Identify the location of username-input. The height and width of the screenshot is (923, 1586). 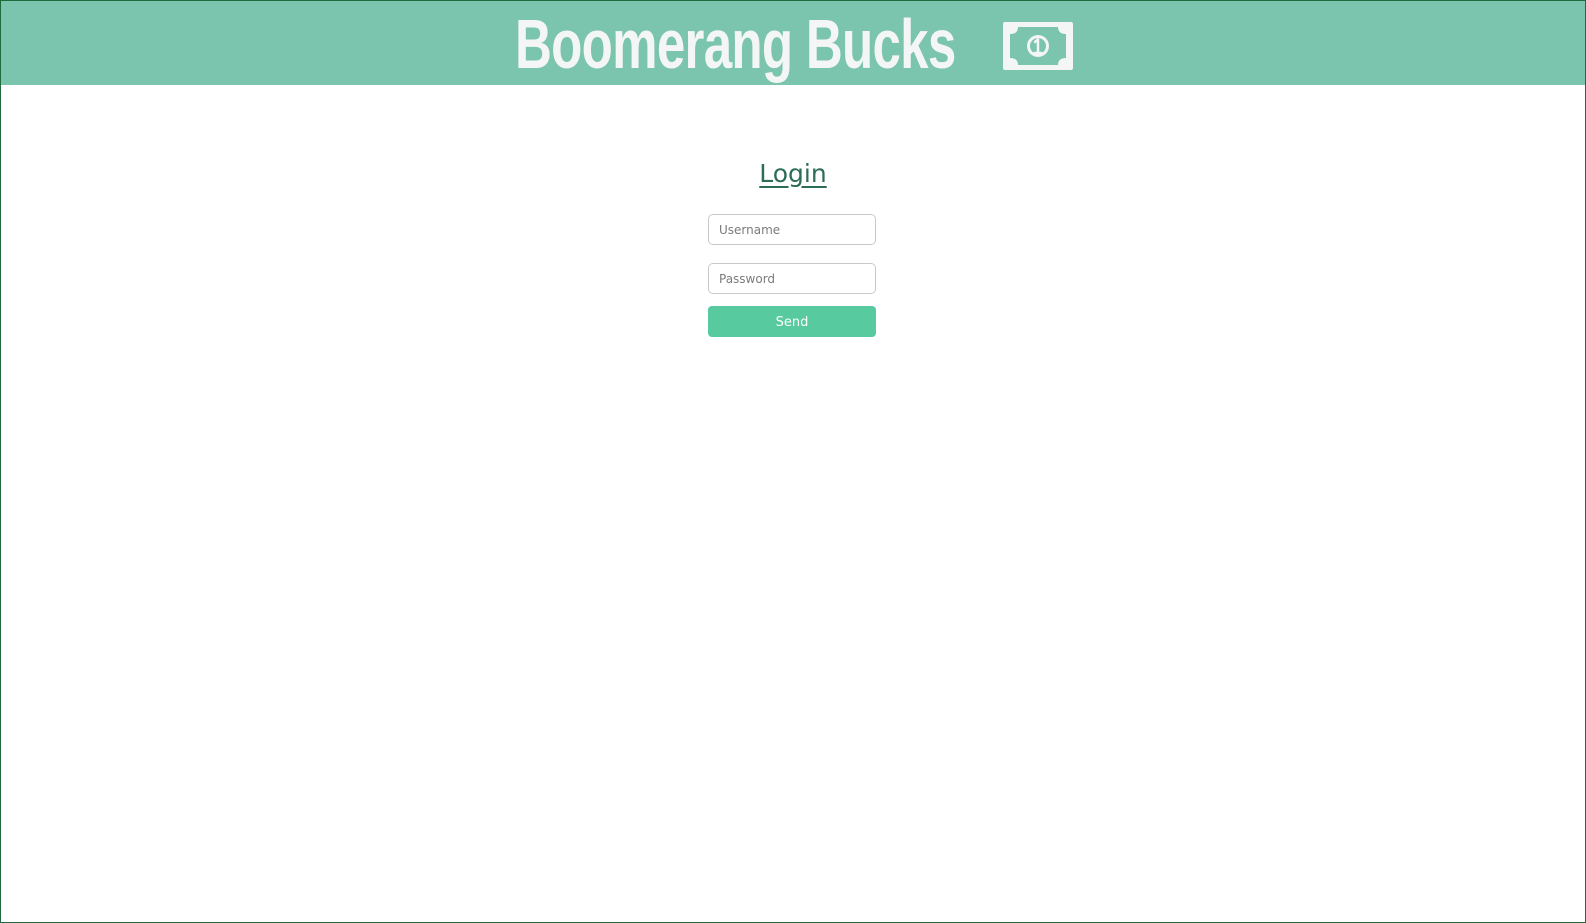
(792, 229).